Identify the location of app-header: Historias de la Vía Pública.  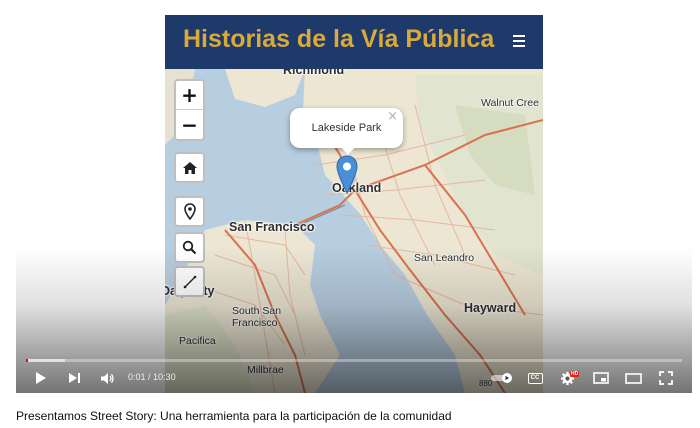
(354, 42).